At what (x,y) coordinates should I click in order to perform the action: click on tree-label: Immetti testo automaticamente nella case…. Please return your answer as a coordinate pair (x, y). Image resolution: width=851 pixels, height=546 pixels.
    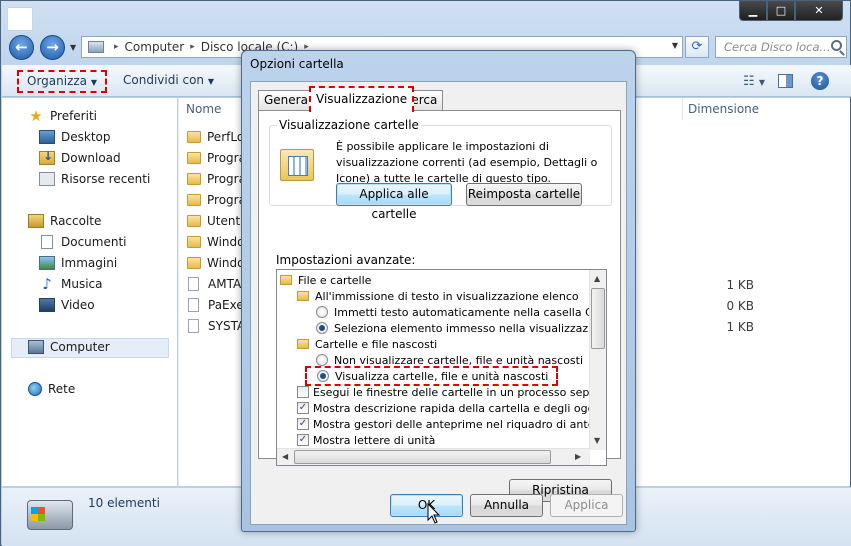
    Looking at the image, I should click on (470, 312).